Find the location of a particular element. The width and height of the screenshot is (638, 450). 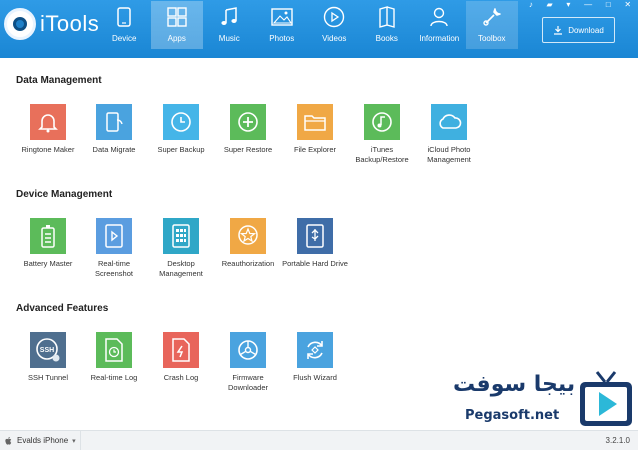

tv-play-logo-icon is located at coordinates (606, 398).